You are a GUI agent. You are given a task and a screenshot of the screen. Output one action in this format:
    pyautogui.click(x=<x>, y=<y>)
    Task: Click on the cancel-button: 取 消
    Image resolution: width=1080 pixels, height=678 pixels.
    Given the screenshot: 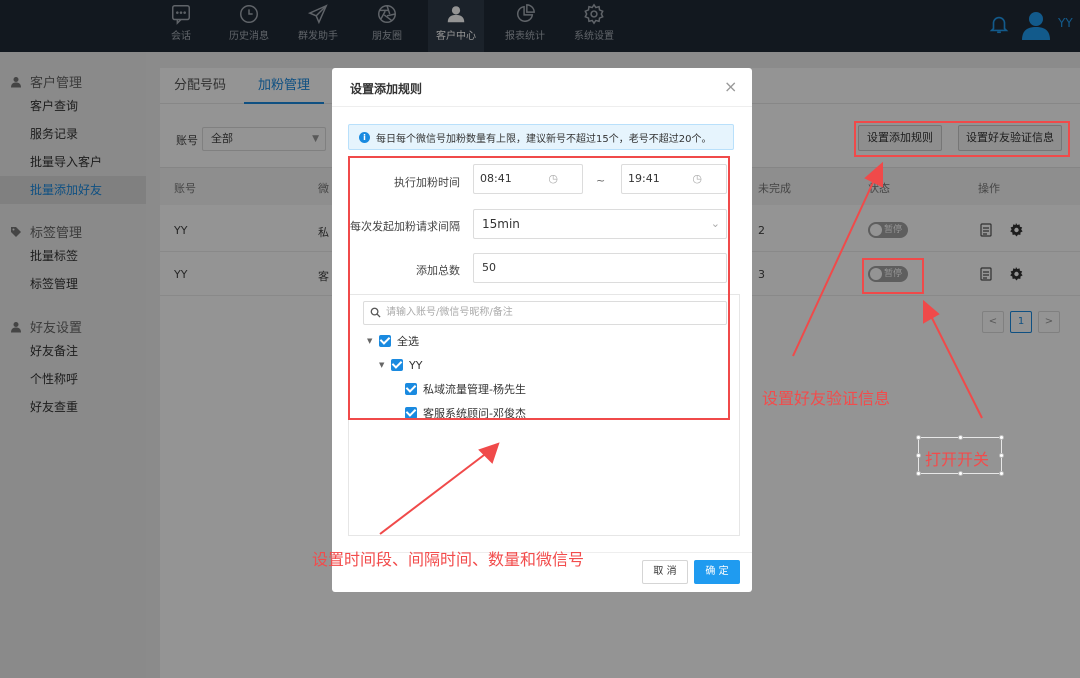 What is the action you would take?
    pyautogui.click(x=665, y=572)
    